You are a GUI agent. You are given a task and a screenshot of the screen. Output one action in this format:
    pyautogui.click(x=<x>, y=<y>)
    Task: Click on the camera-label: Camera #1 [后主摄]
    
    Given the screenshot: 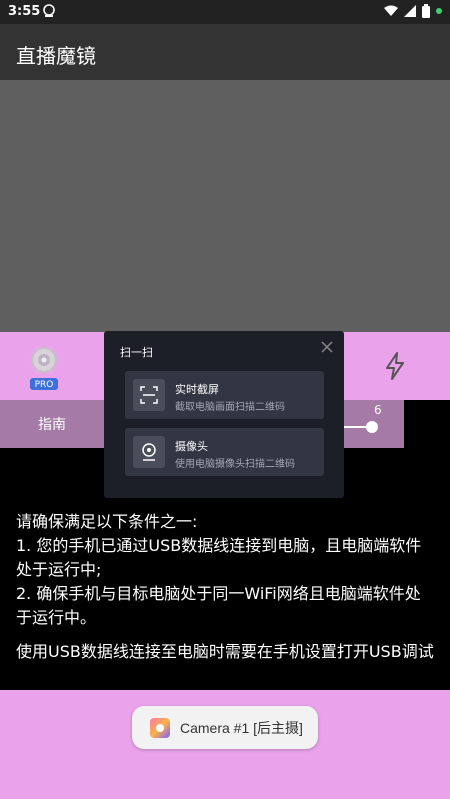 What is the action you would take?
    pyautogui.click(x=241, y=727)
    